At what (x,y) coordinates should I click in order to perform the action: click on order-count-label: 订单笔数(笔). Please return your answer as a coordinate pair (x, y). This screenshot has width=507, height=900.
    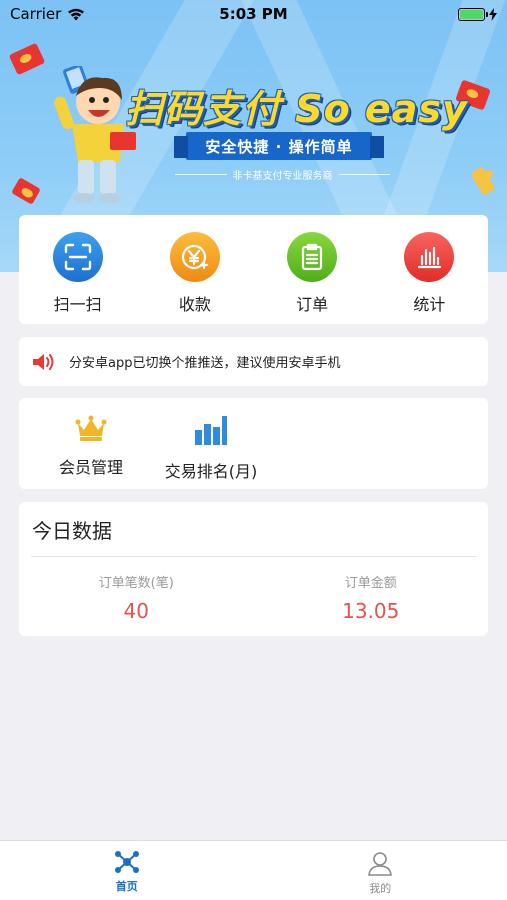
    Looking at the image, I should click on (136, 583).